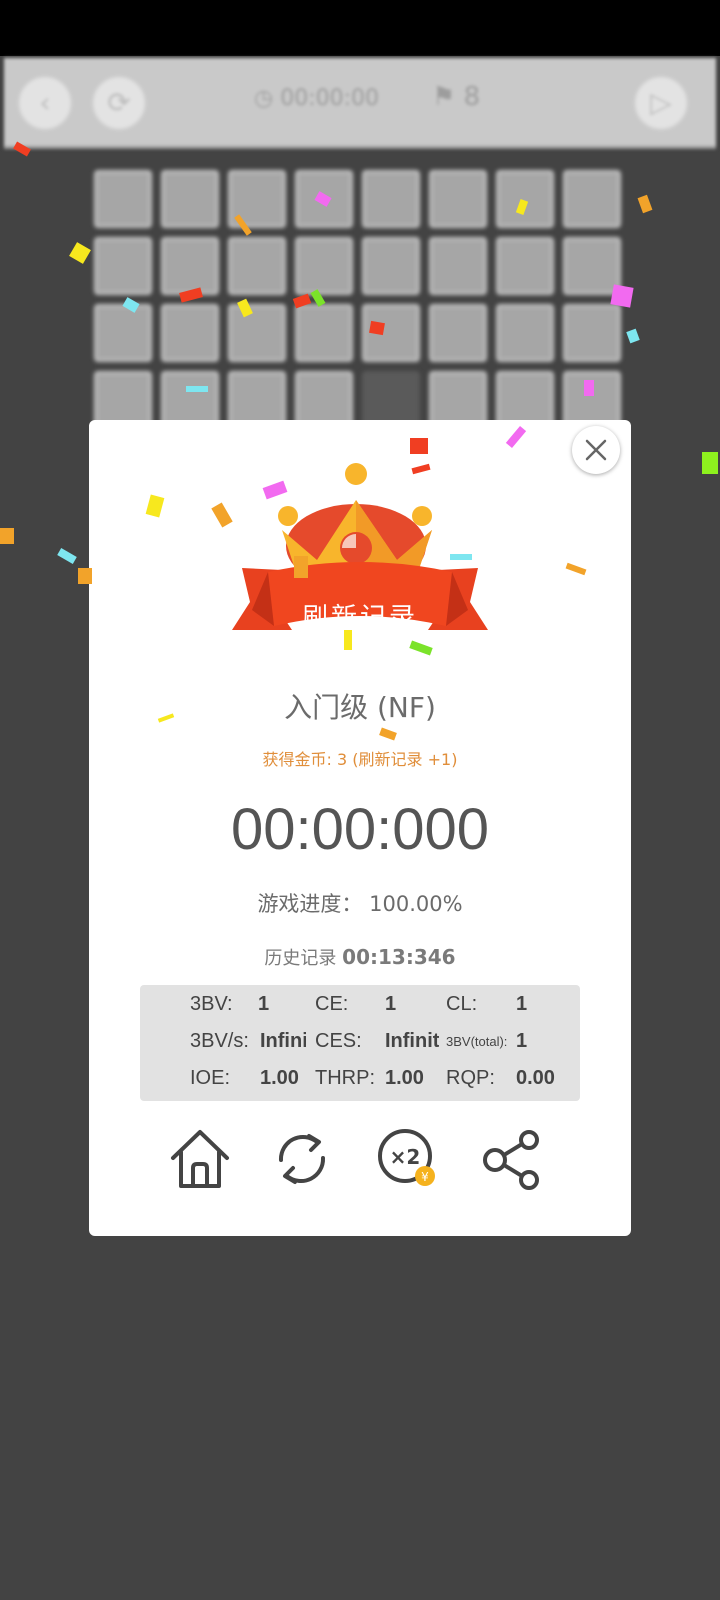 The image size is (720, 1600). I want to click on stat-label: 3BV/s:, so click(219, 1041).